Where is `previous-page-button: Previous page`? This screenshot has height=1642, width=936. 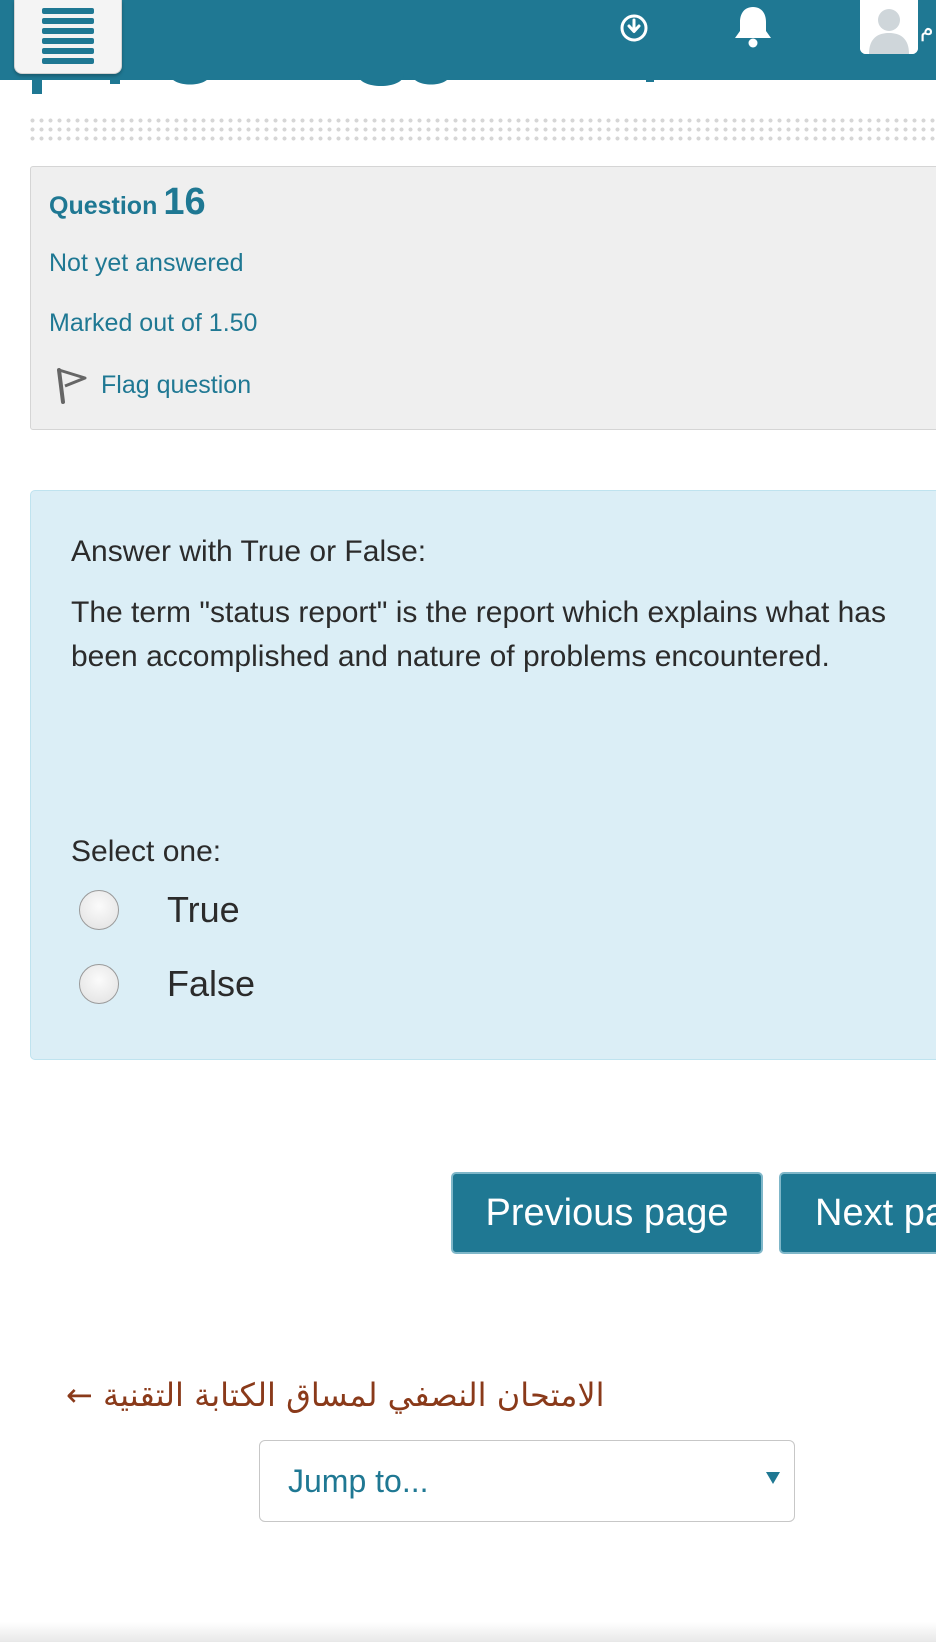 previous-page-button: Previous page is located at coordinates (607, 1213).